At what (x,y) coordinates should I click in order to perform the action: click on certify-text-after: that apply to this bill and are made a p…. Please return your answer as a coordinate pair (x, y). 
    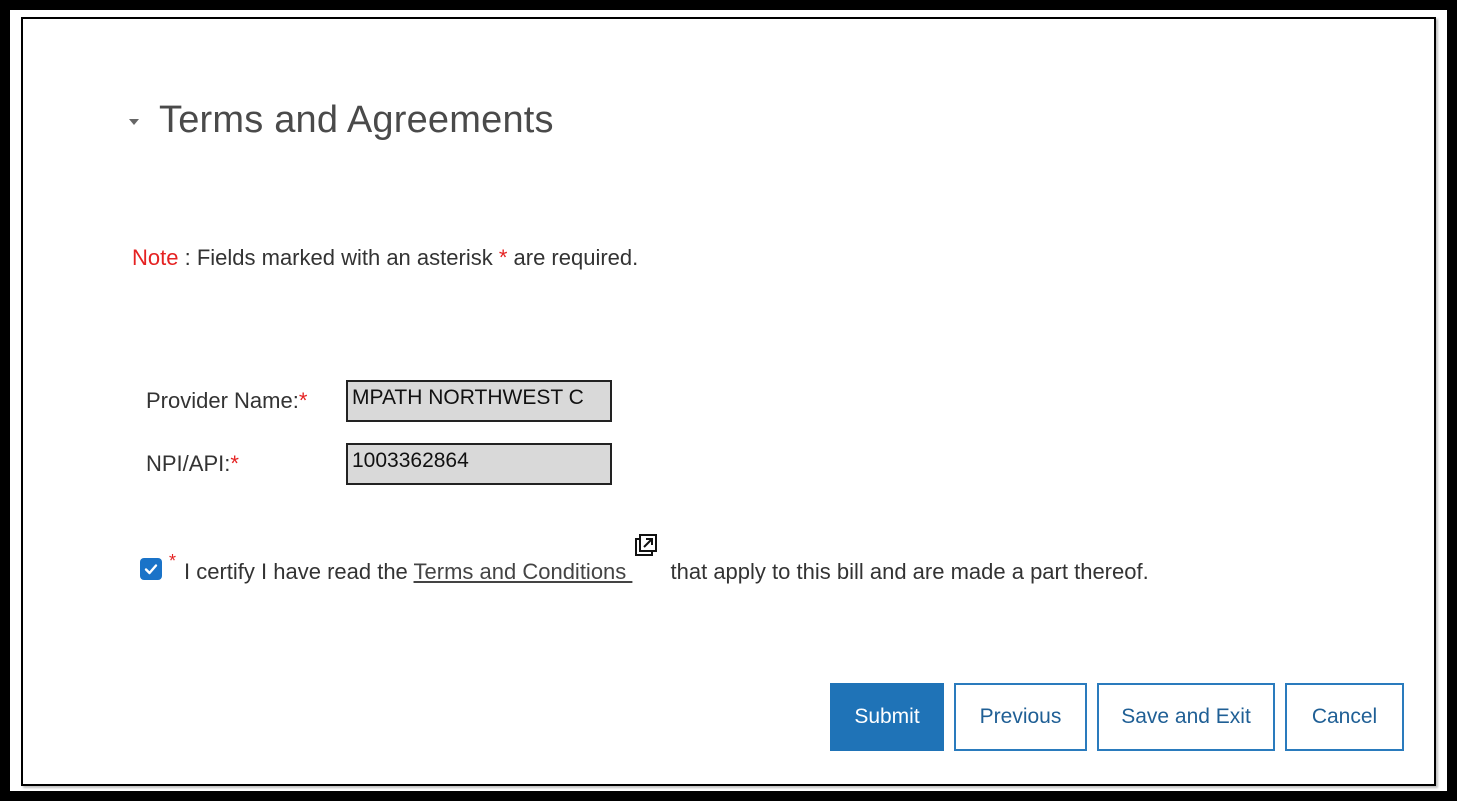
    Looking at the image, I should click on (906, 571).